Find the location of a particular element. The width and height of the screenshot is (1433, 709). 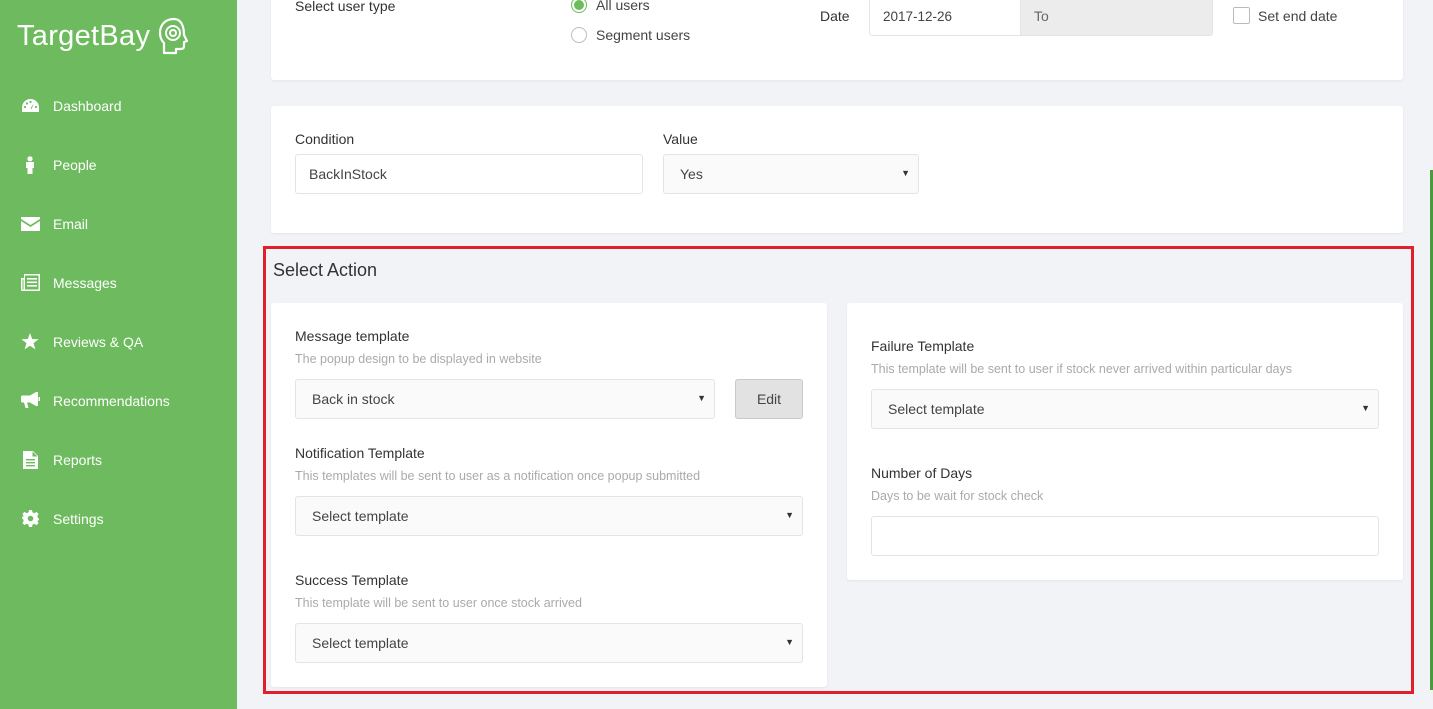

set-end-date-label: Set end date is located at coordinates (1298, 15).